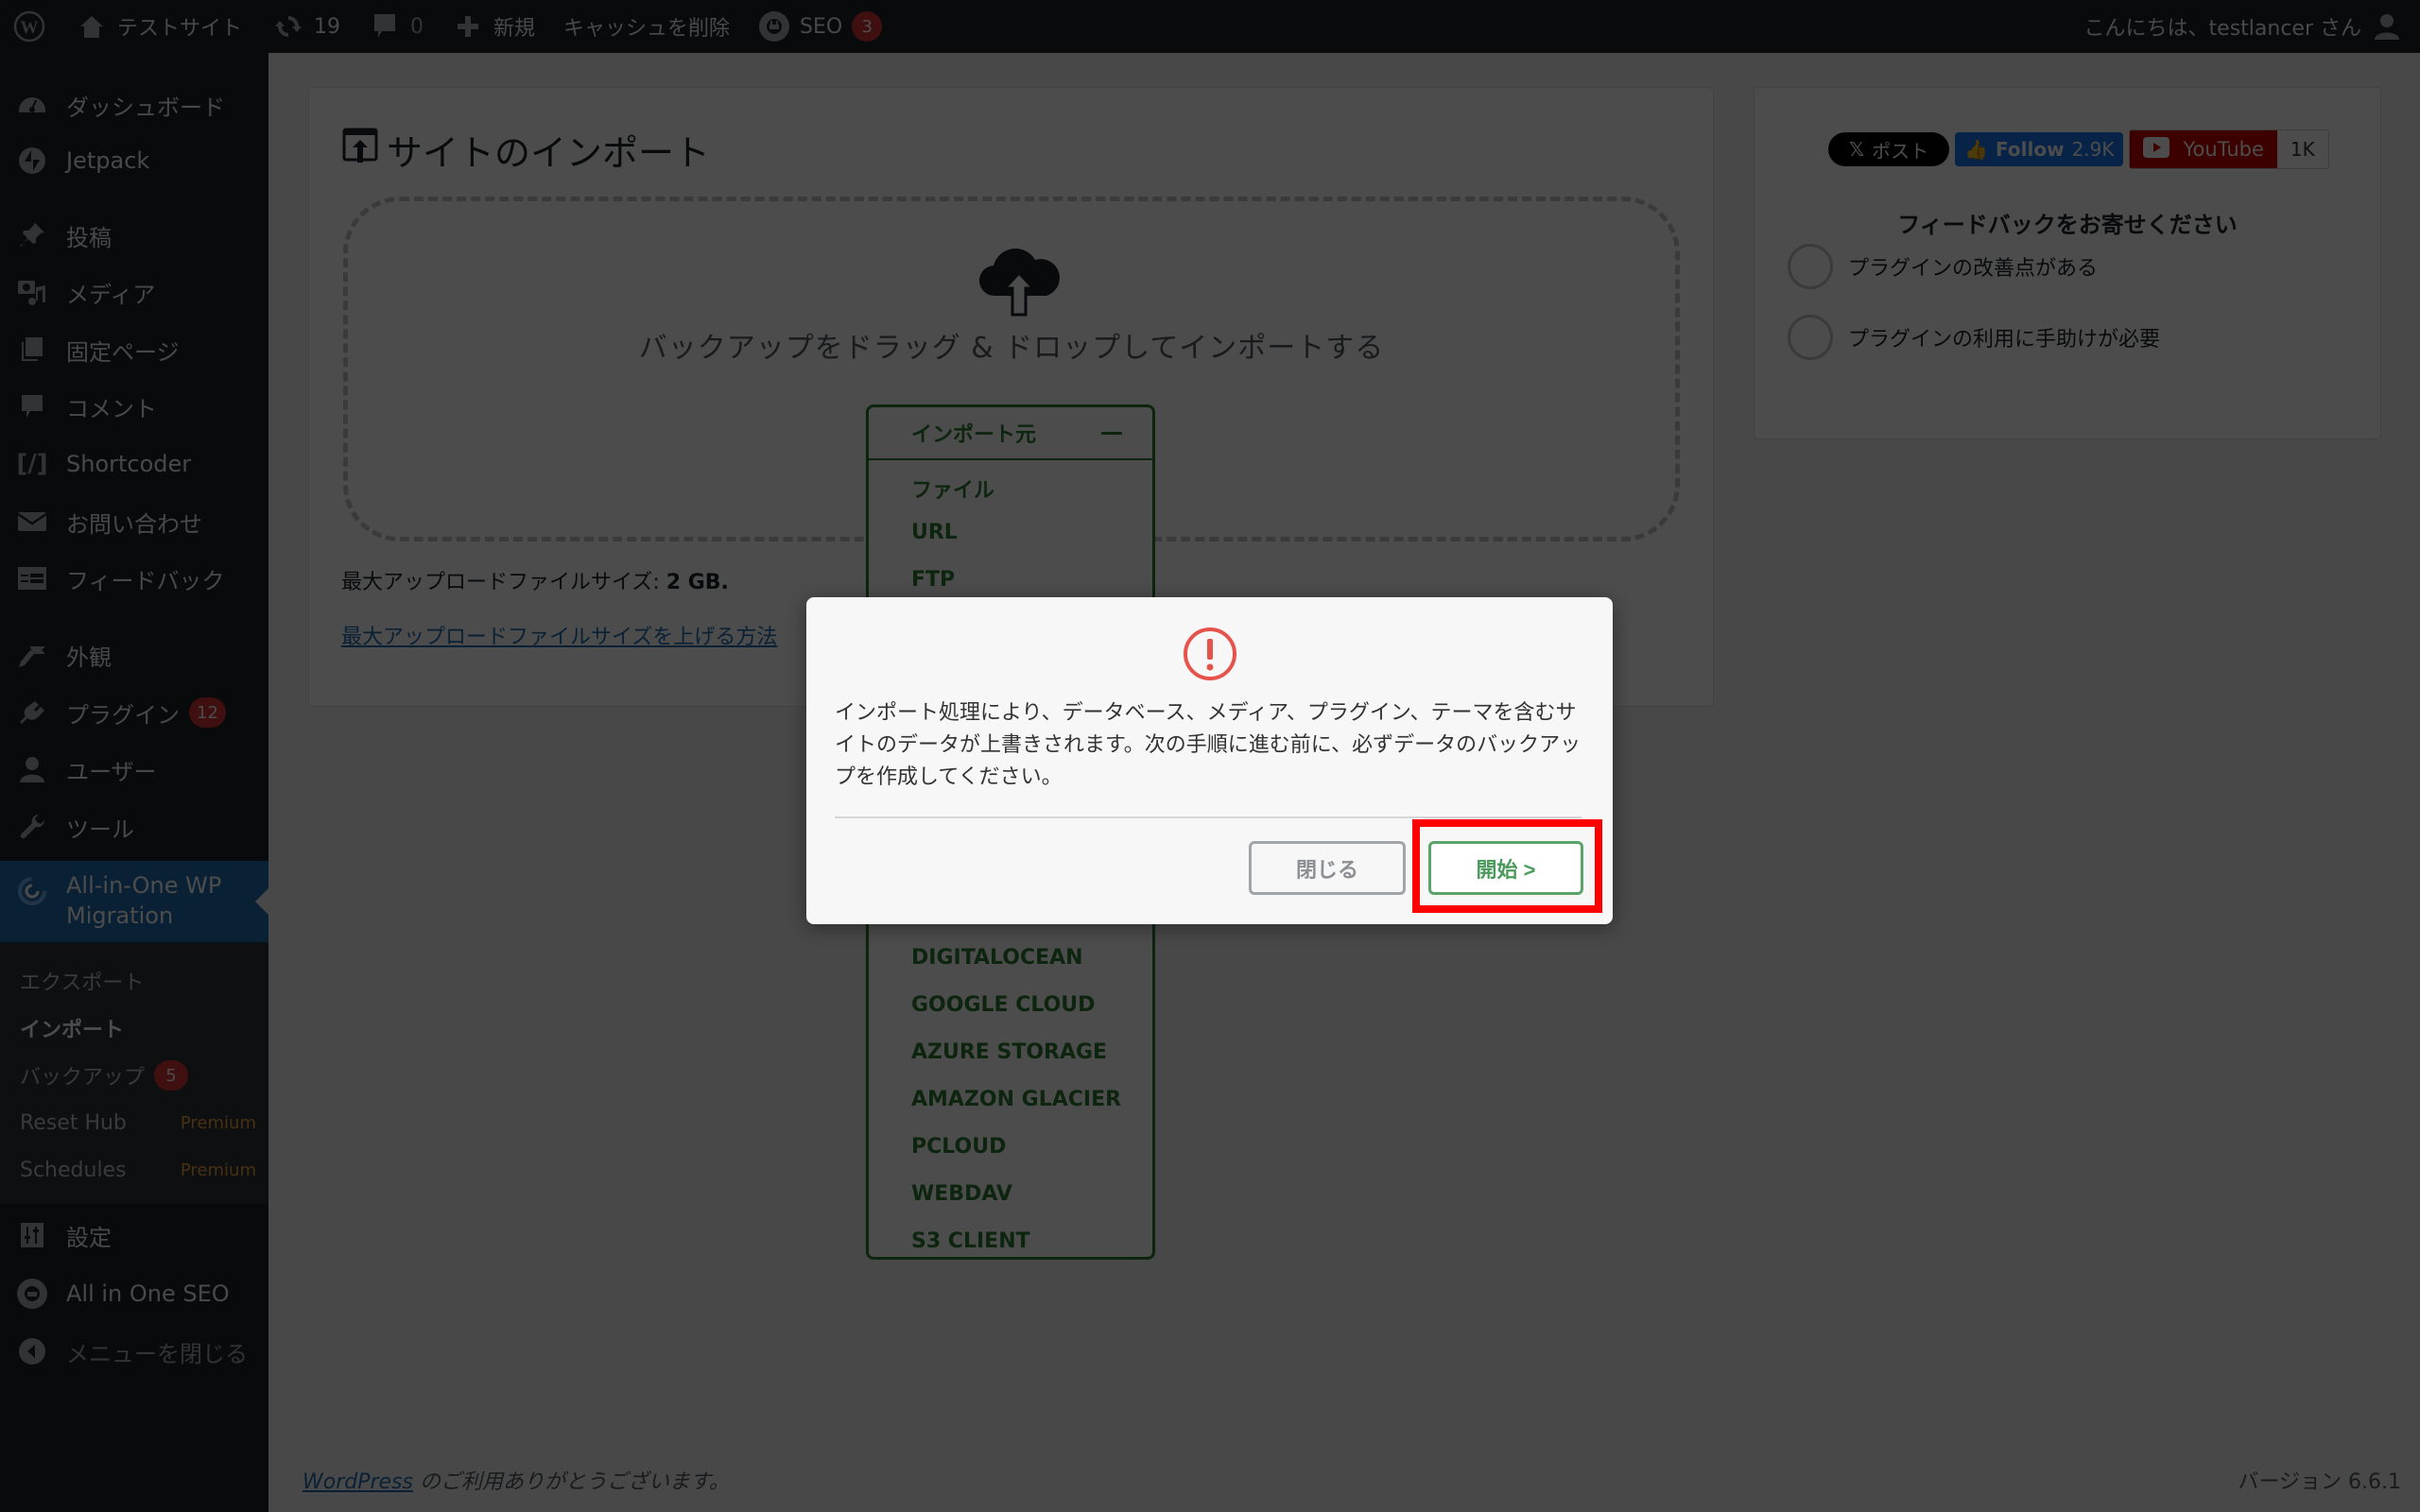  I want to click on modal-divider, so click(1208, 817).